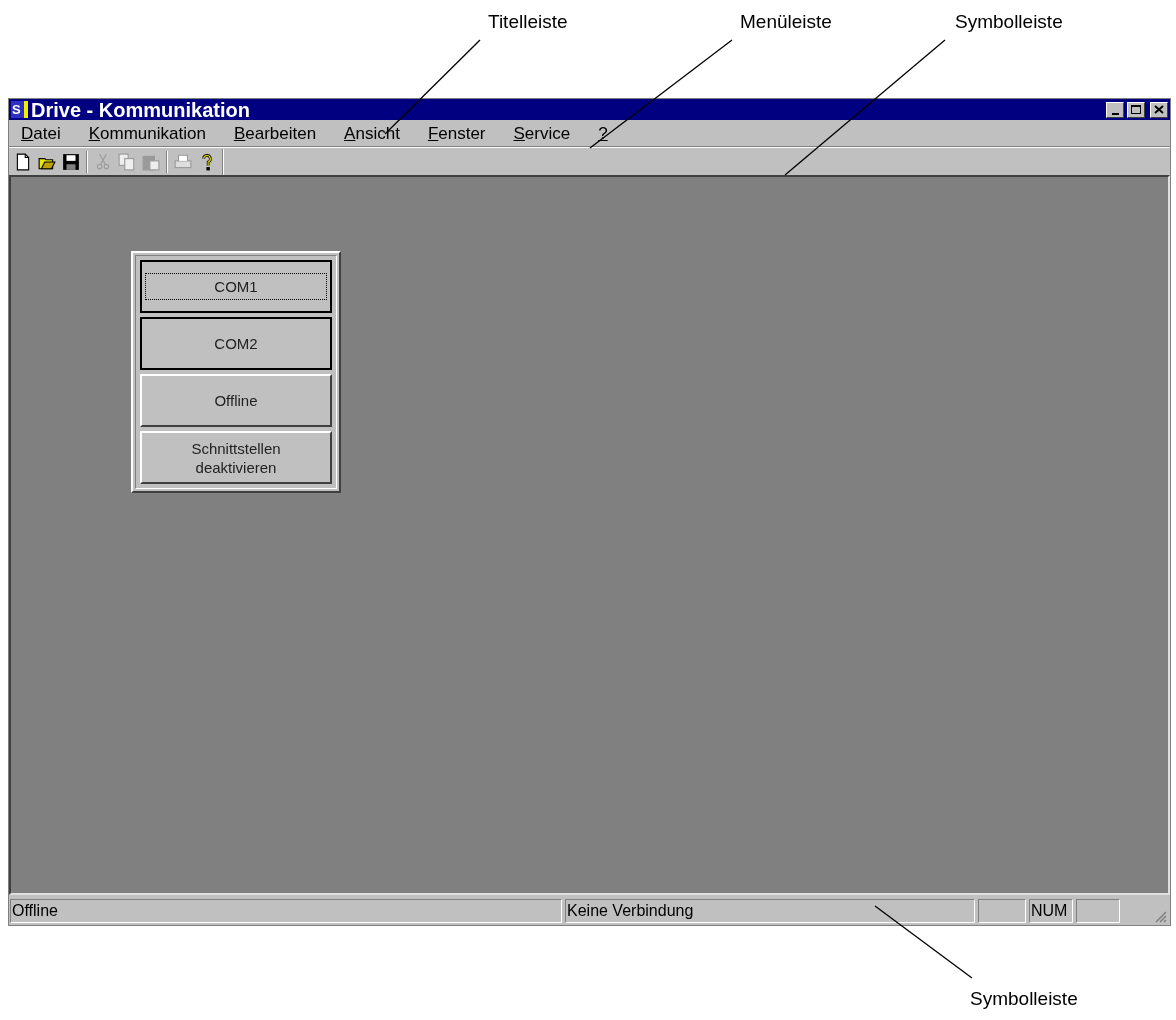  What do you see at coordinates (528, 22) in the screenshot?
I see `callout-label: Titelleiste` at bounding box center [528, 22].